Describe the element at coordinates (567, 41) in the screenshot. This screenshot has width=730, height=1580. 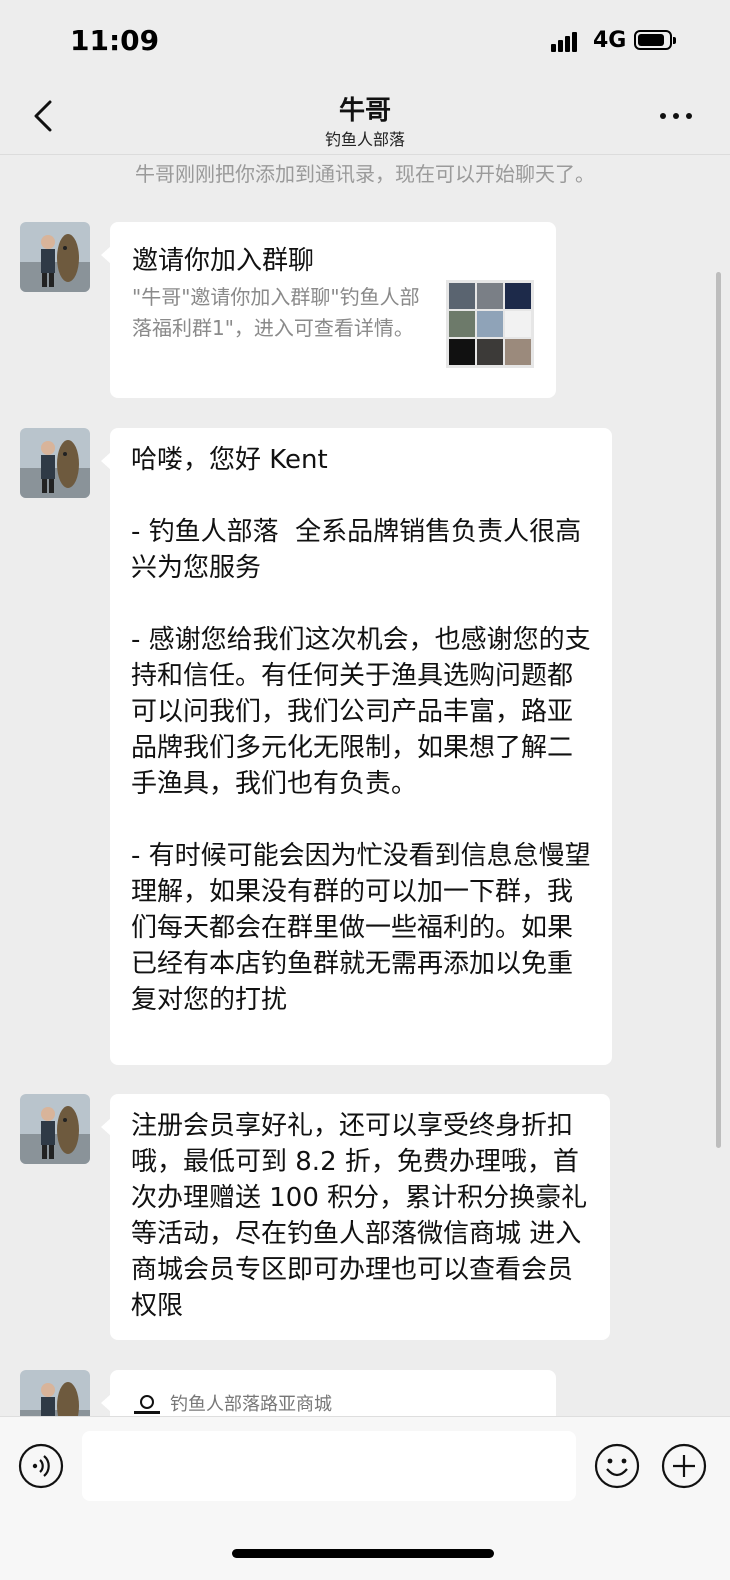
I see `signal-icon` at that location.